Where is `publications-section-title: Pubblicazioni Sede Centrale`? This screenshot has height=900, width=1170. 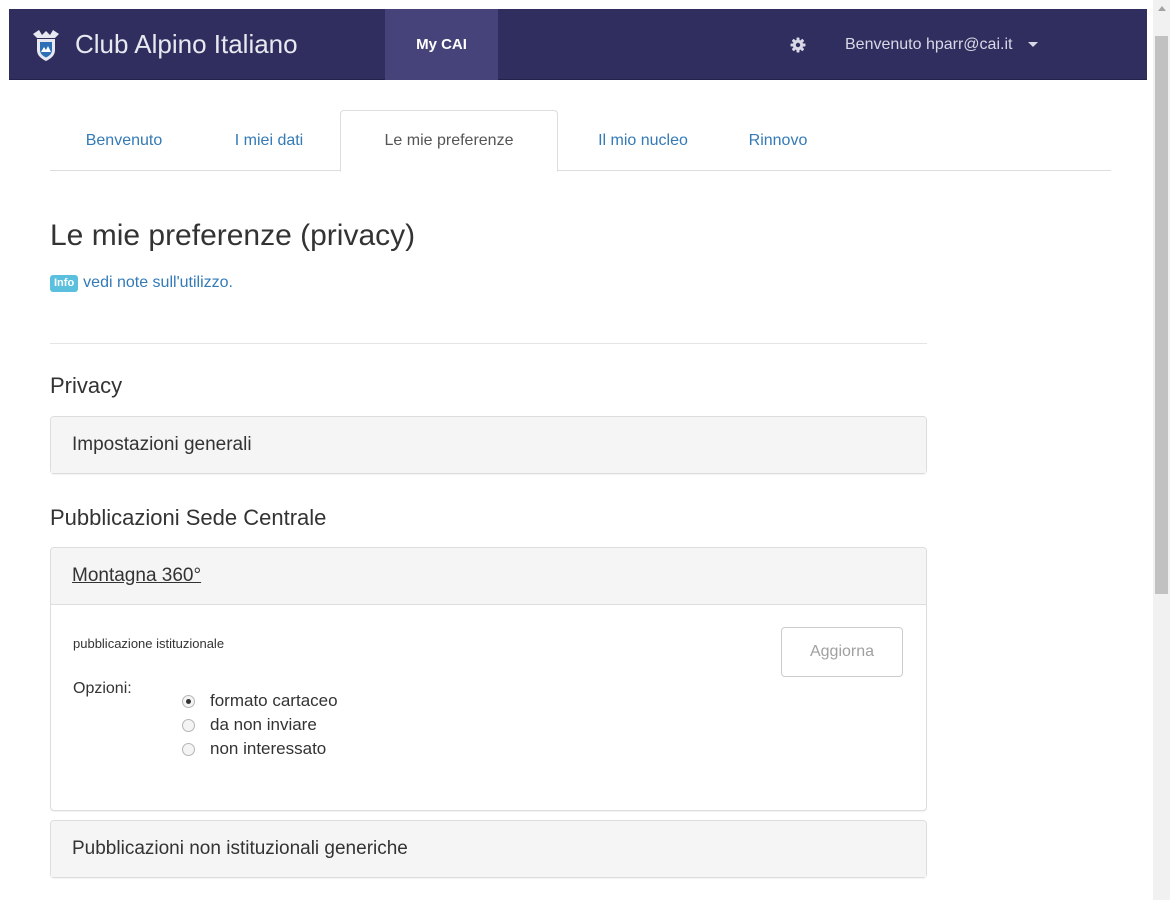 publications-section-title: Pubblicazioni Sede Centrale is located at coordinates (188, 517).